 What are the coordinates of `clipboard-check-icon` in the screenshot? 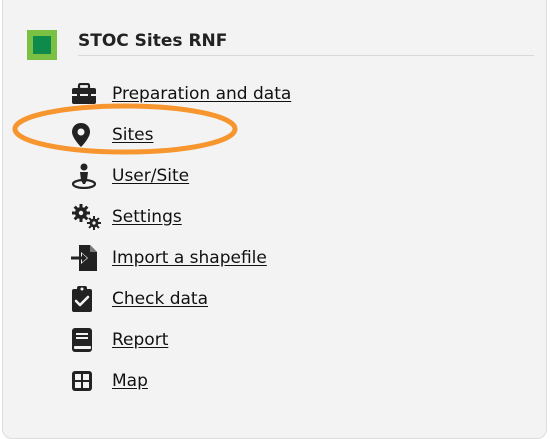 It's located at (88, 298).